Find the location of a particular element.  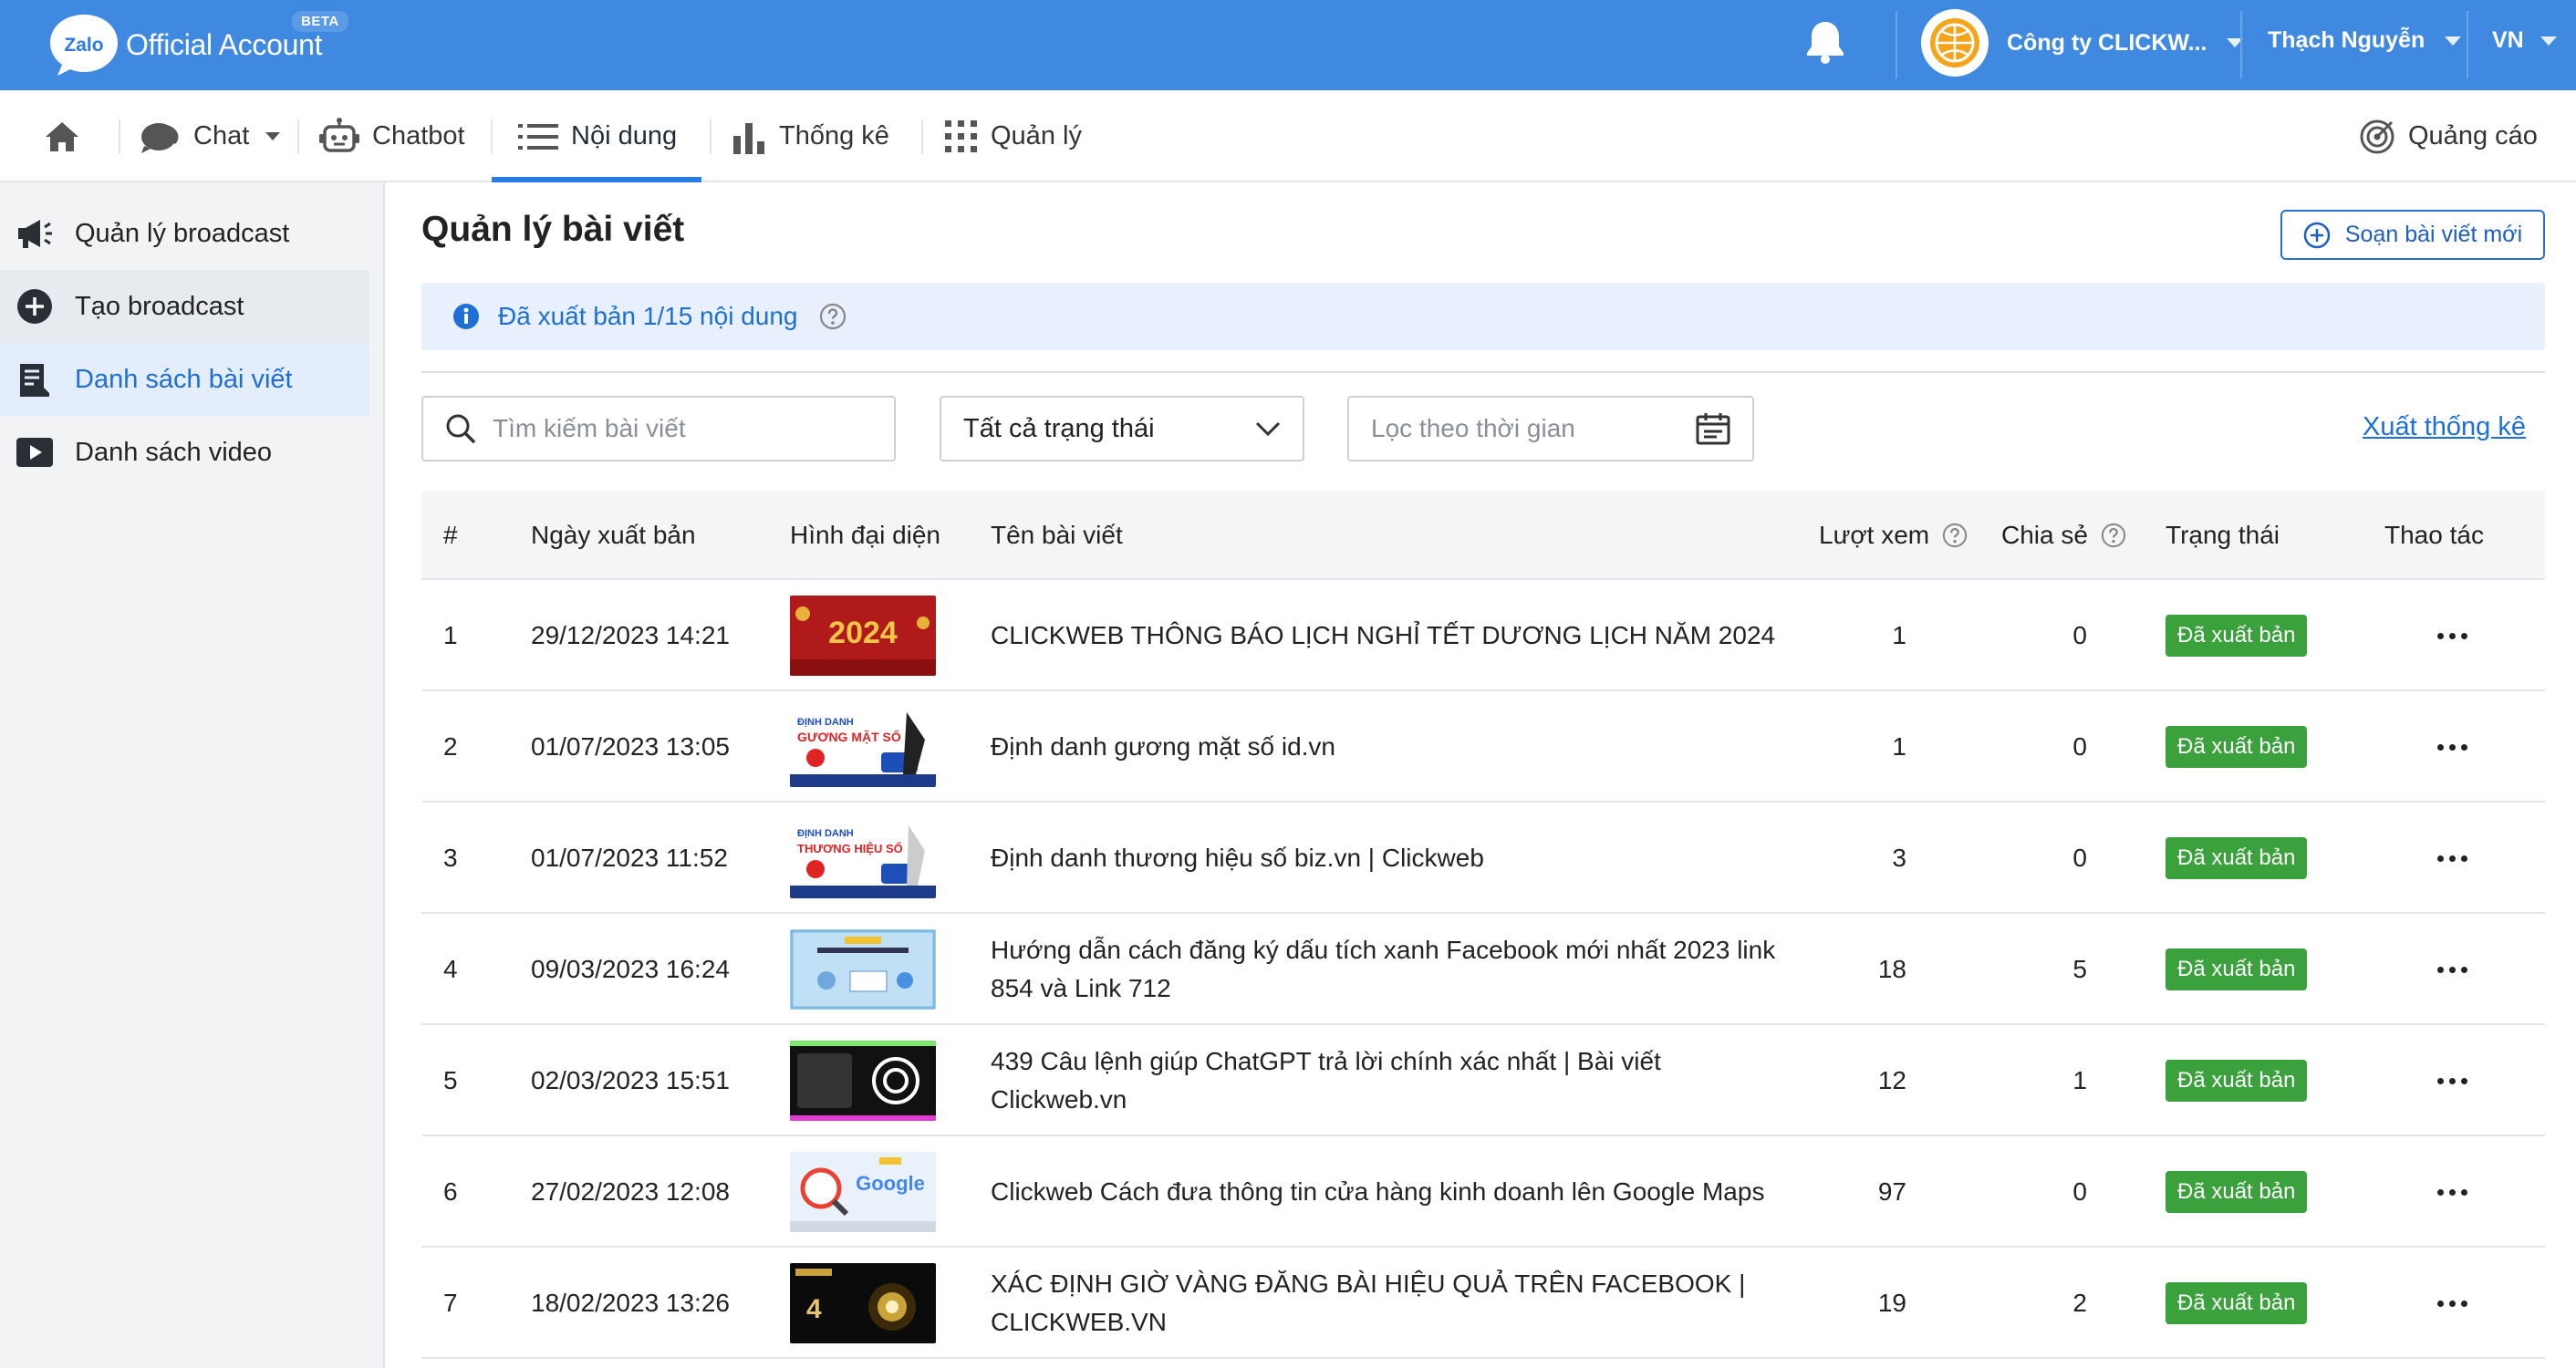

calendar-icon is located at coordinates (1713, 429).